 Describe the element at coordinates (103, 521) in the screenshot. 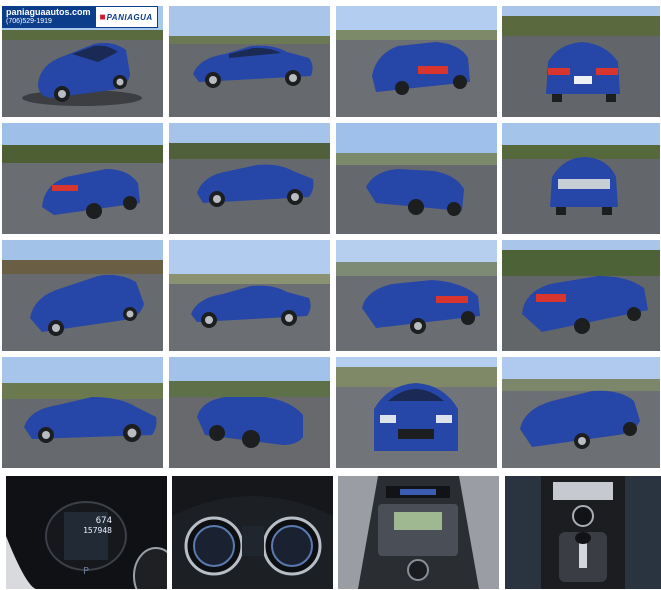

I see `trip-reading: 674` at that location.